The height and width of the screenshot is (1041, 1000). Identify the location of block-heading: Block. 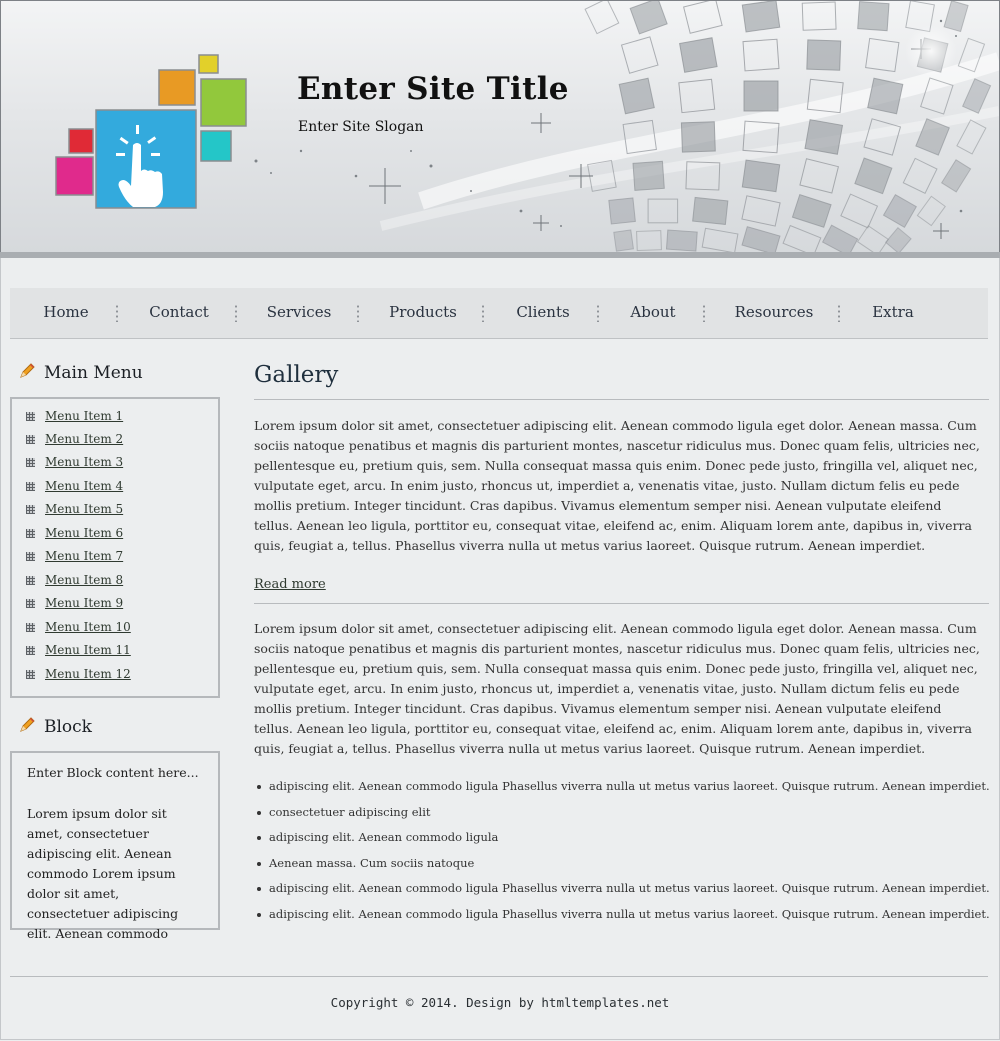
(55, 726).